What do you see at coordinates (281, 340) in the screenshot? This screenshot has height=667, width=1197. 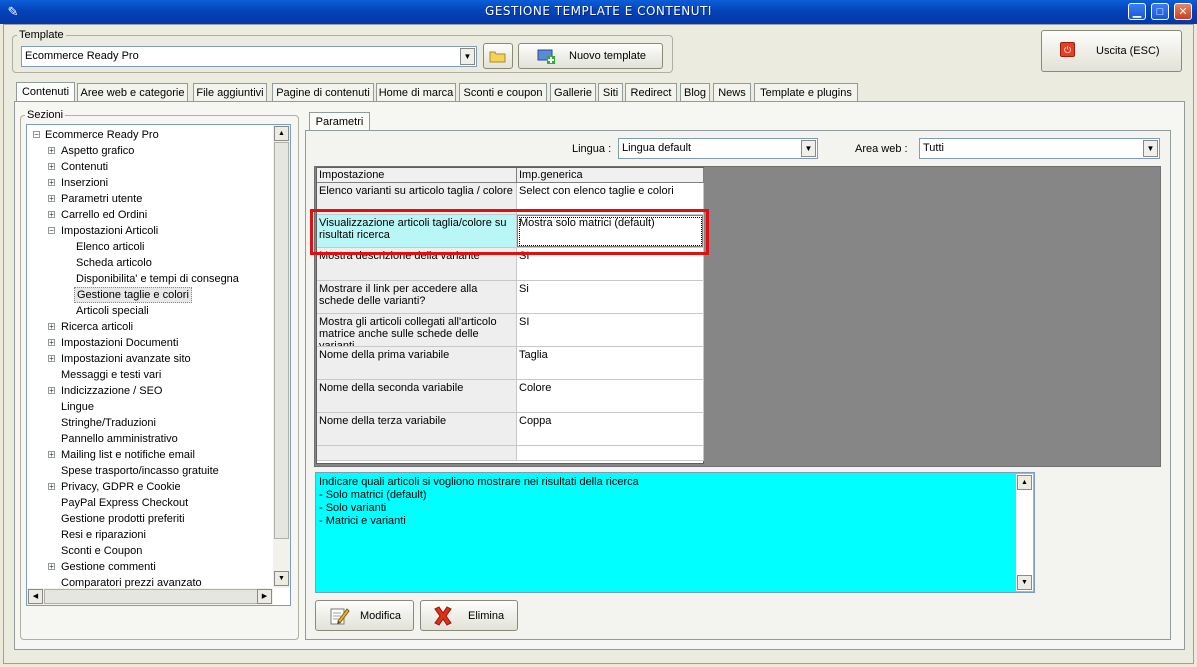 I see `tree-vscroll-thumb` at bounding box center [281, 340].